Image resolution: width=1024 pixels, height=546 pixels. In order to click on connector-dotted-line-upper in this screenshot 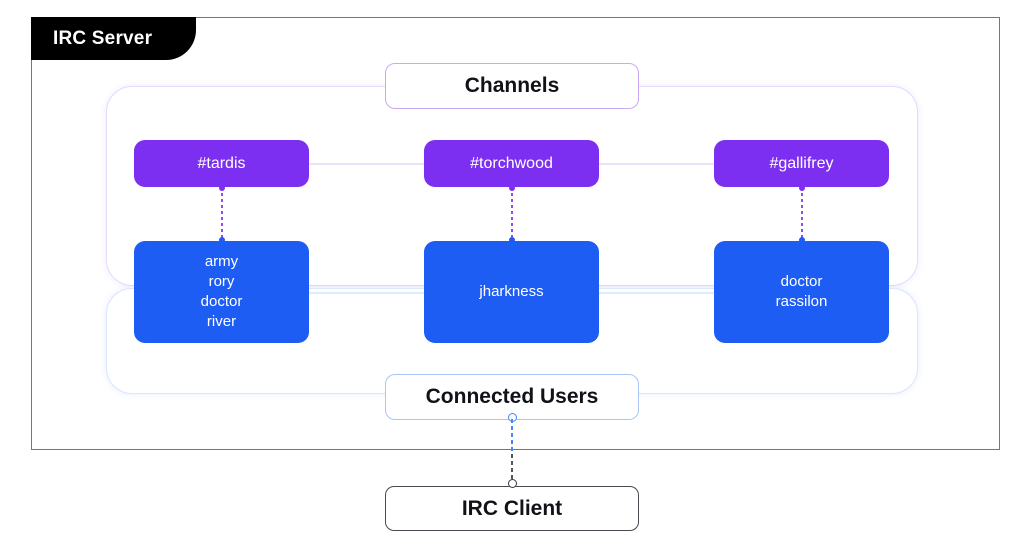, I will do `click(512, 436)`.